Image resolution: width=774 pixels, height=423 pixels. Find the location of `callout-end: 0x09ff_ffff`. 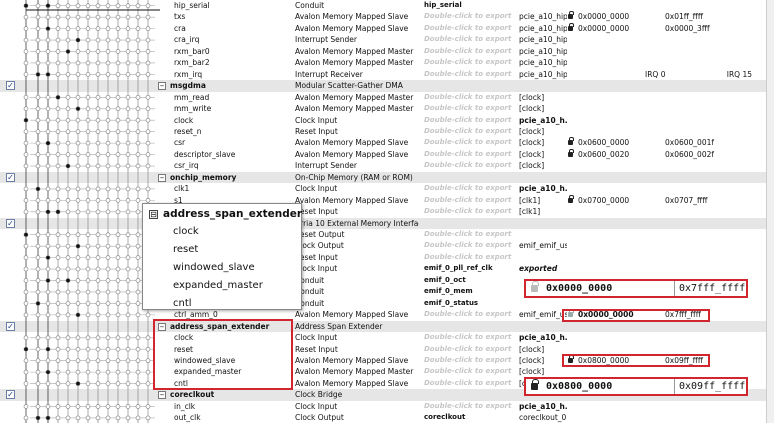

callout-end: 0x09ff_ffff is located at coordinates (712, 386).